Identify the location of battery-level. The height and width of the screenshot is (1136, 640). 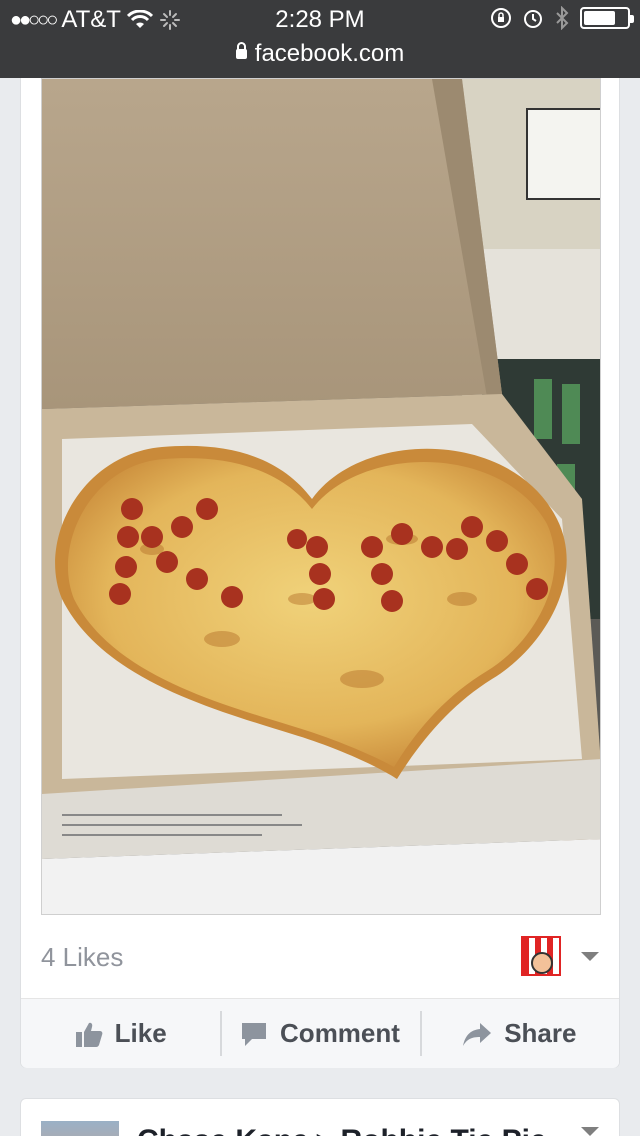
(599, 18).